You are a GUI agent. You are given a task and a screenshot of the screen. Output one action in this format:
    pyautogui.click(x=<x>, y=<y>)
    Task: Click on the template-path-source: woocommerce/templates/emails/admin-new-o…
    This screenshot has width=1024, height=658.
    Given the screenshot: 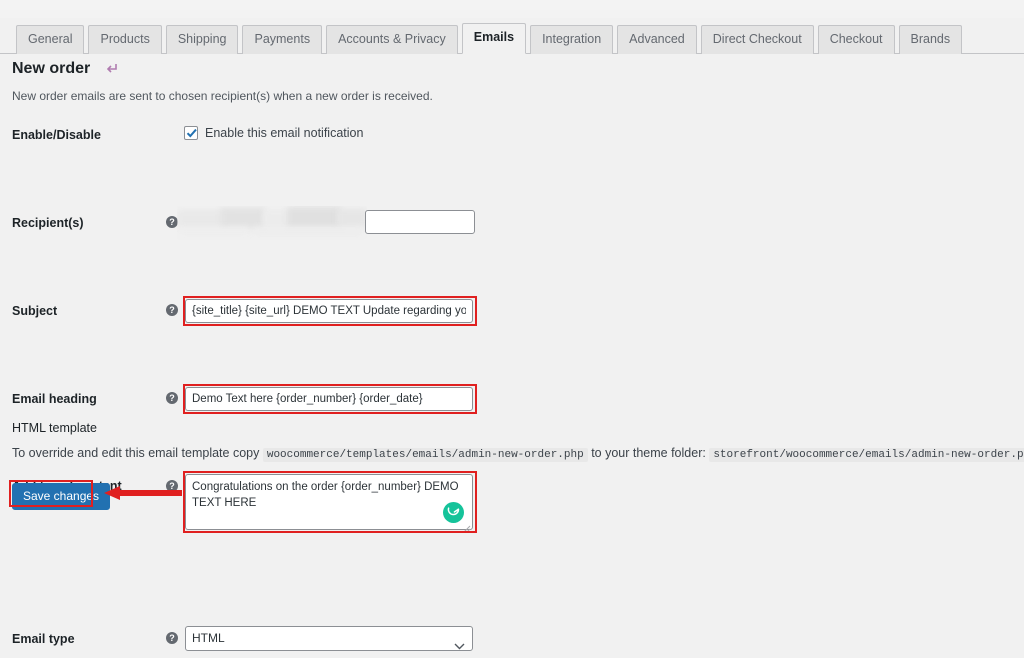 What is the action you would take?
    pyautogui.click(x=425, y=455)
    